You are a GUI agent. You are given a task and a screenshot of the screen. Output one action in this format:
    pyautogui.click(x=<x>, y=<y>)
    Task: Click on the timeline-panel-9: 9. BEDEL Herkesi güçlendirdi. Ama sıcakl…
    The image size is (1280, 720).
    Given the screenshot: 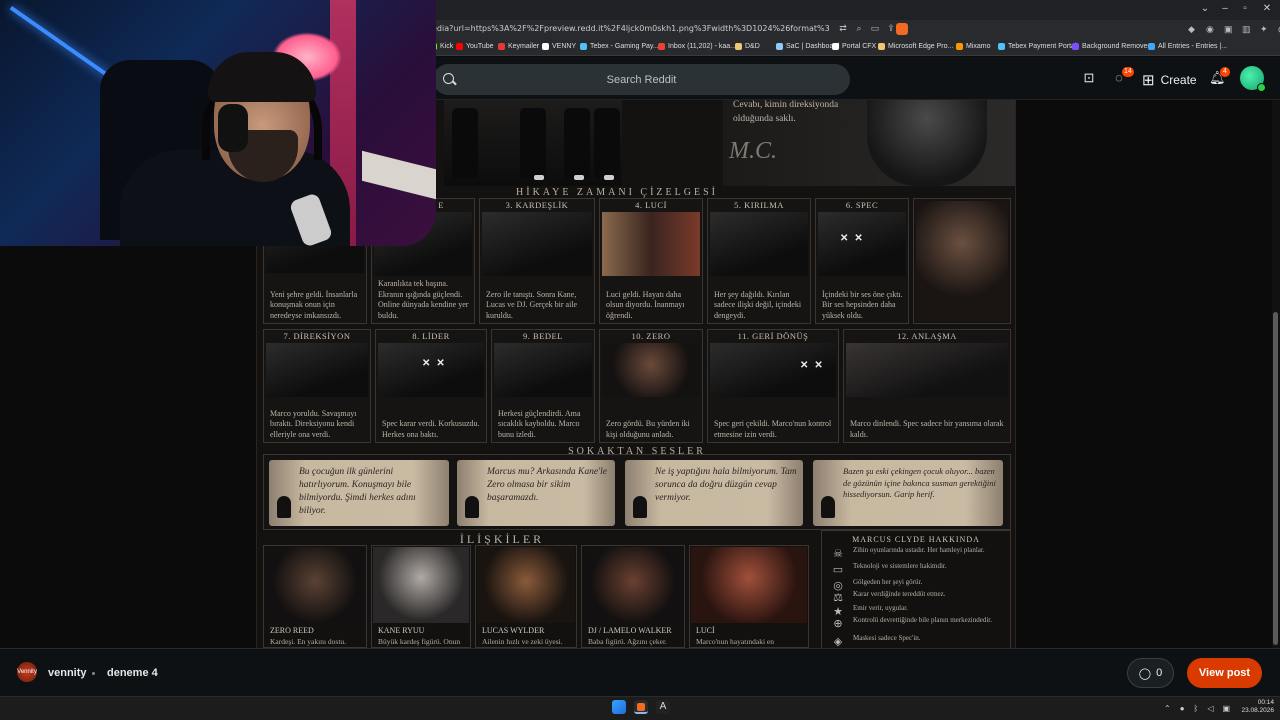 What is the action you would take?
    pyautogui.click(x=543, y=386)
    